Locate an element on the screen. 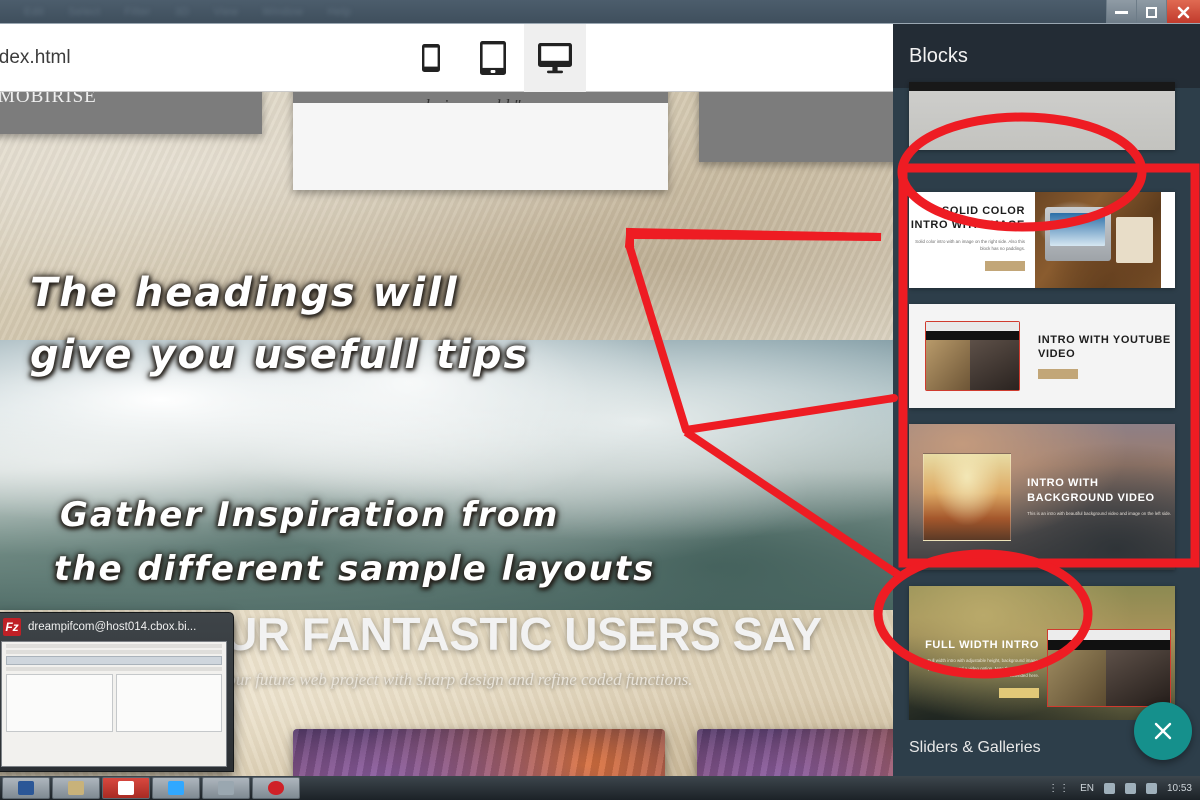 The image size is (1200, 800). word-icon is located at coordinates (26, 788).